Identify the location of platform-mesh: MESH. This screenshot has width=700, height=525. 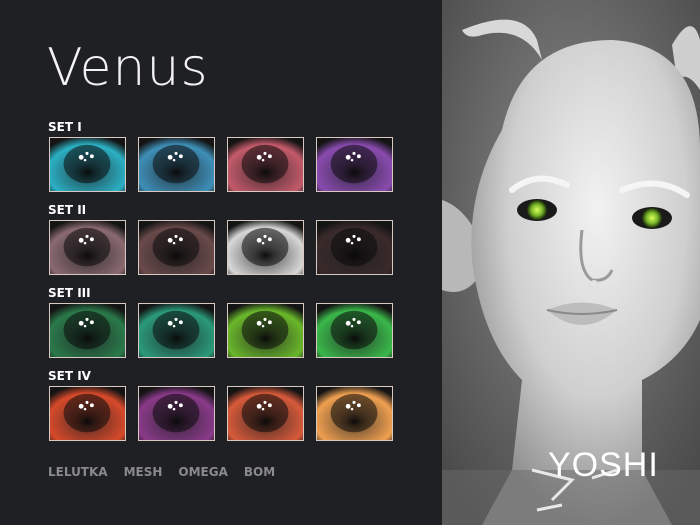
(143, 472).